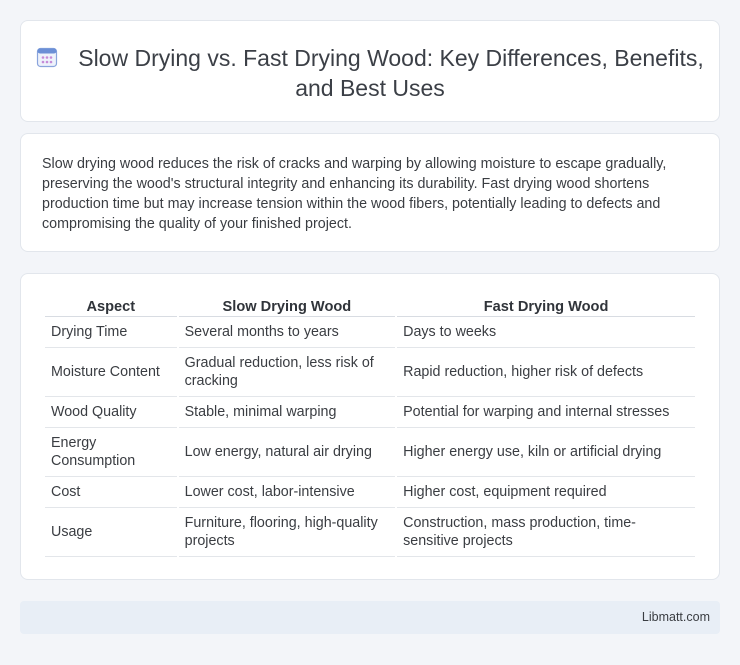  What do you see at coordinates (675, 617) in the screenshot?
I see `footer-brand: Libmatt.com` at bounding box center [675, 617].